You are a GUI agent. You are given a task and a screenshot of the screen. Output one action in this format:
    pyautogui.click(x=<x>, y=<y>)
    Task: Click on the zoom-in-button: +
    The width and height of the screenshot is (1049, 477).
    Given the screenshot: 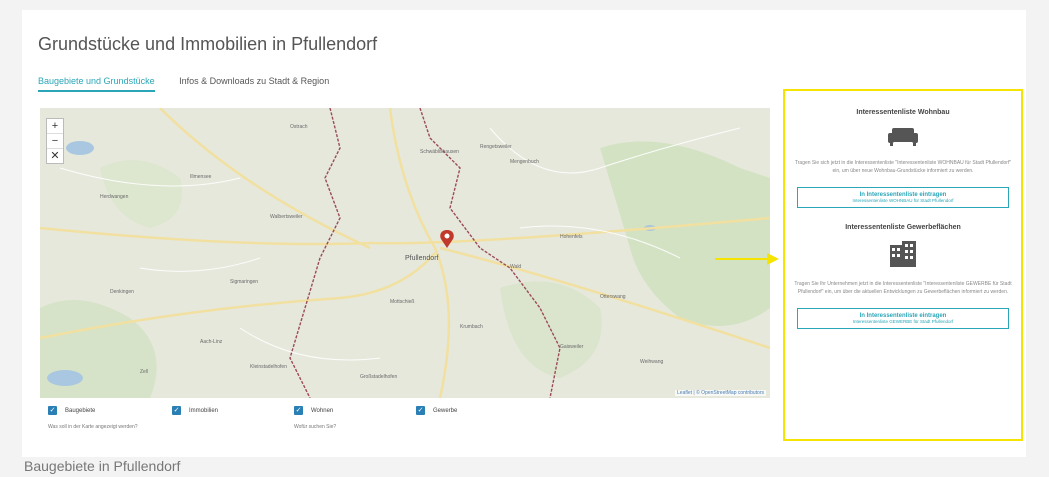 What is the action you would take?
    pyautogui.click(x=55, y=126)
    